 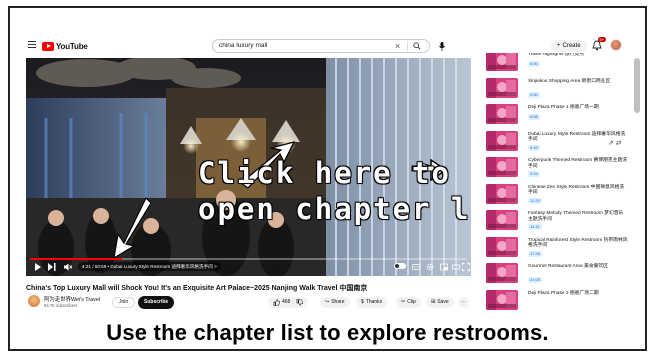 I want to click on chapter-item: Travel Highlights 旅行亮点 0:00, so click(x=559, y=64).